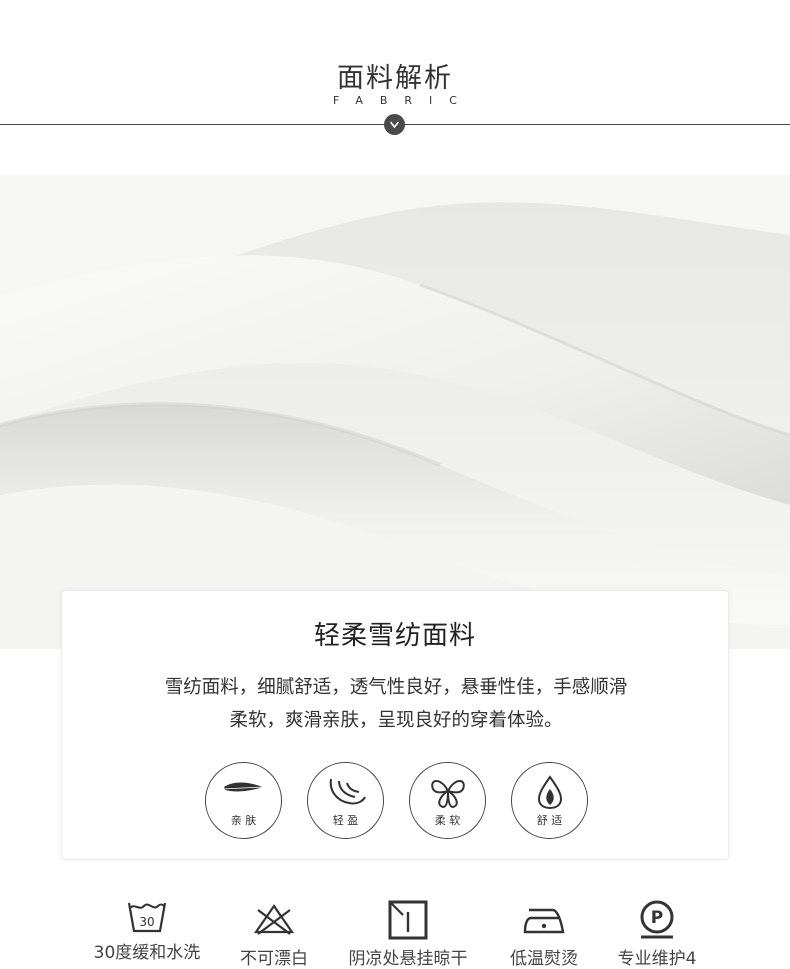  What do you see at coordinates (550, 792) in the screenshot?
I see `drop-leaf-icon` at bounding box center [550, 792].